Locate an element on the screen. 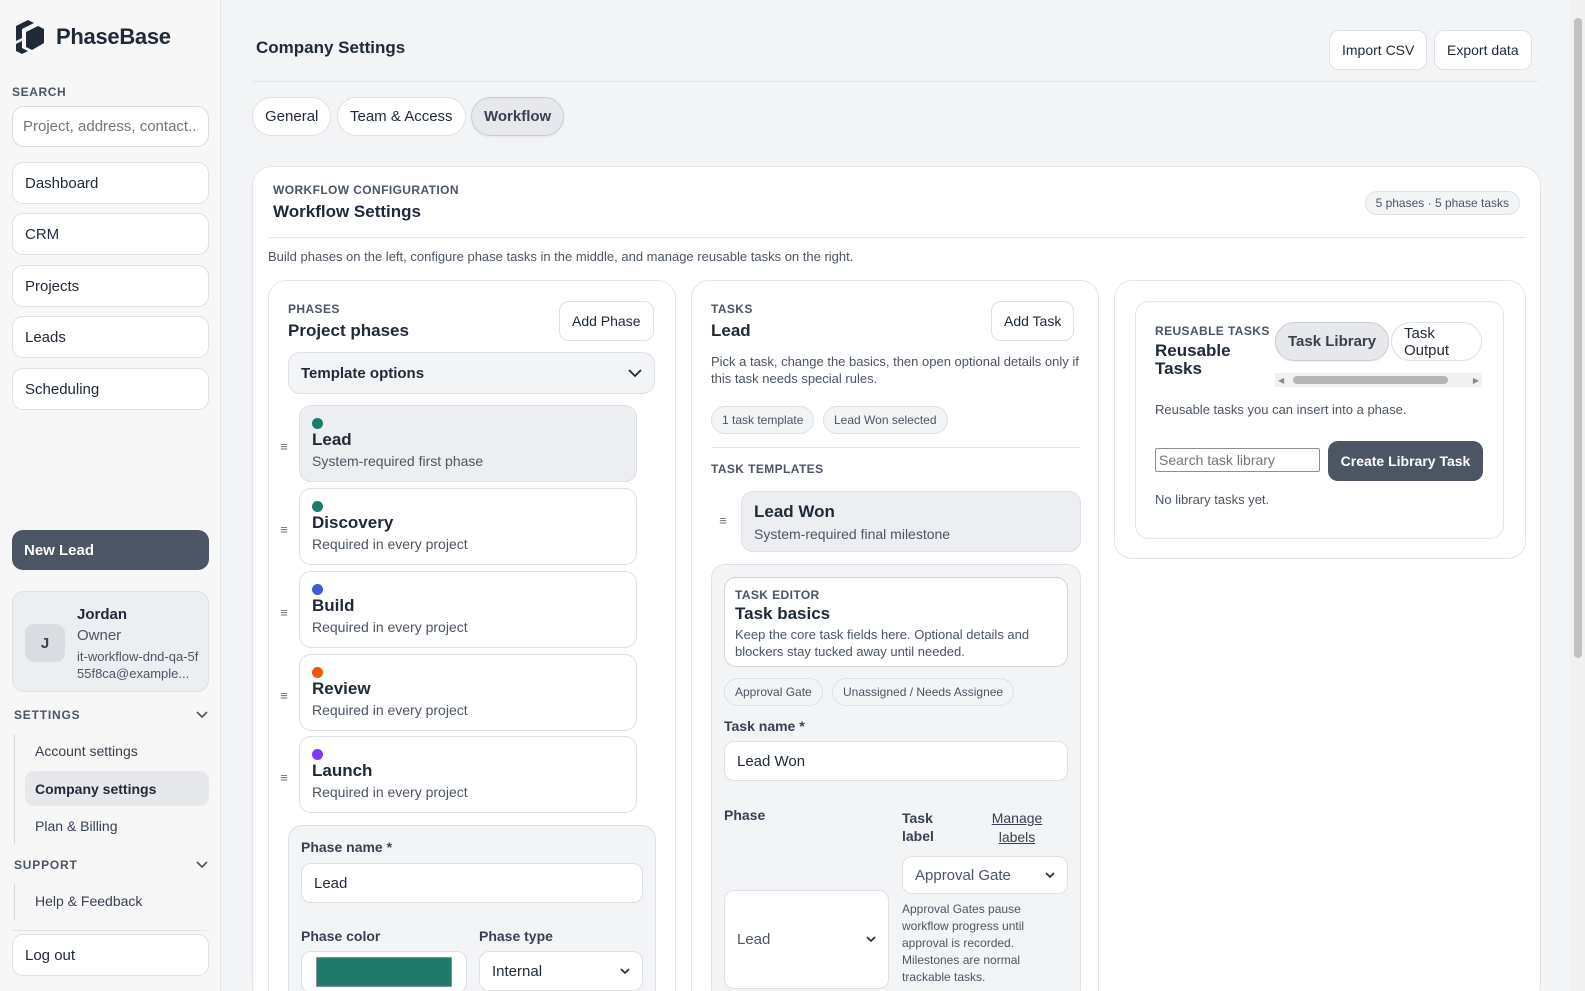 This screenshot has width=1585, height=991. nav-projects: Projects is located at coordinates (110, 286).